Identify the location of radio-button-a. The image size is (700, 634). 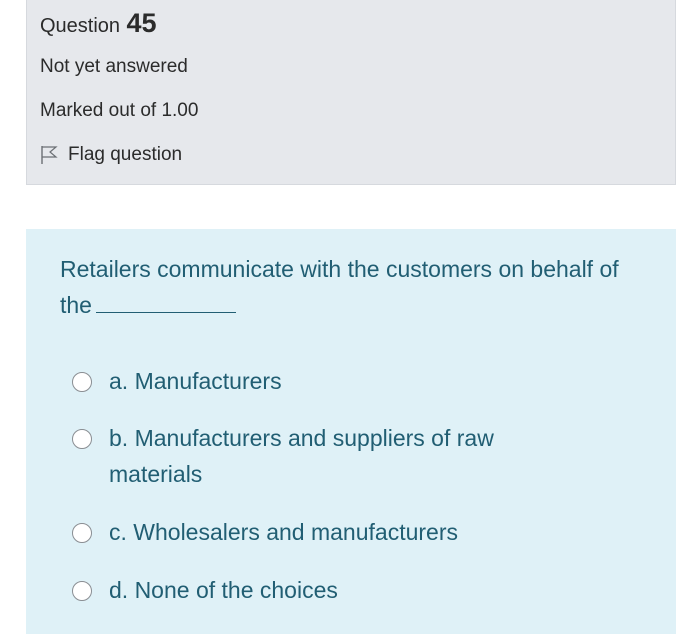
(82, 382).